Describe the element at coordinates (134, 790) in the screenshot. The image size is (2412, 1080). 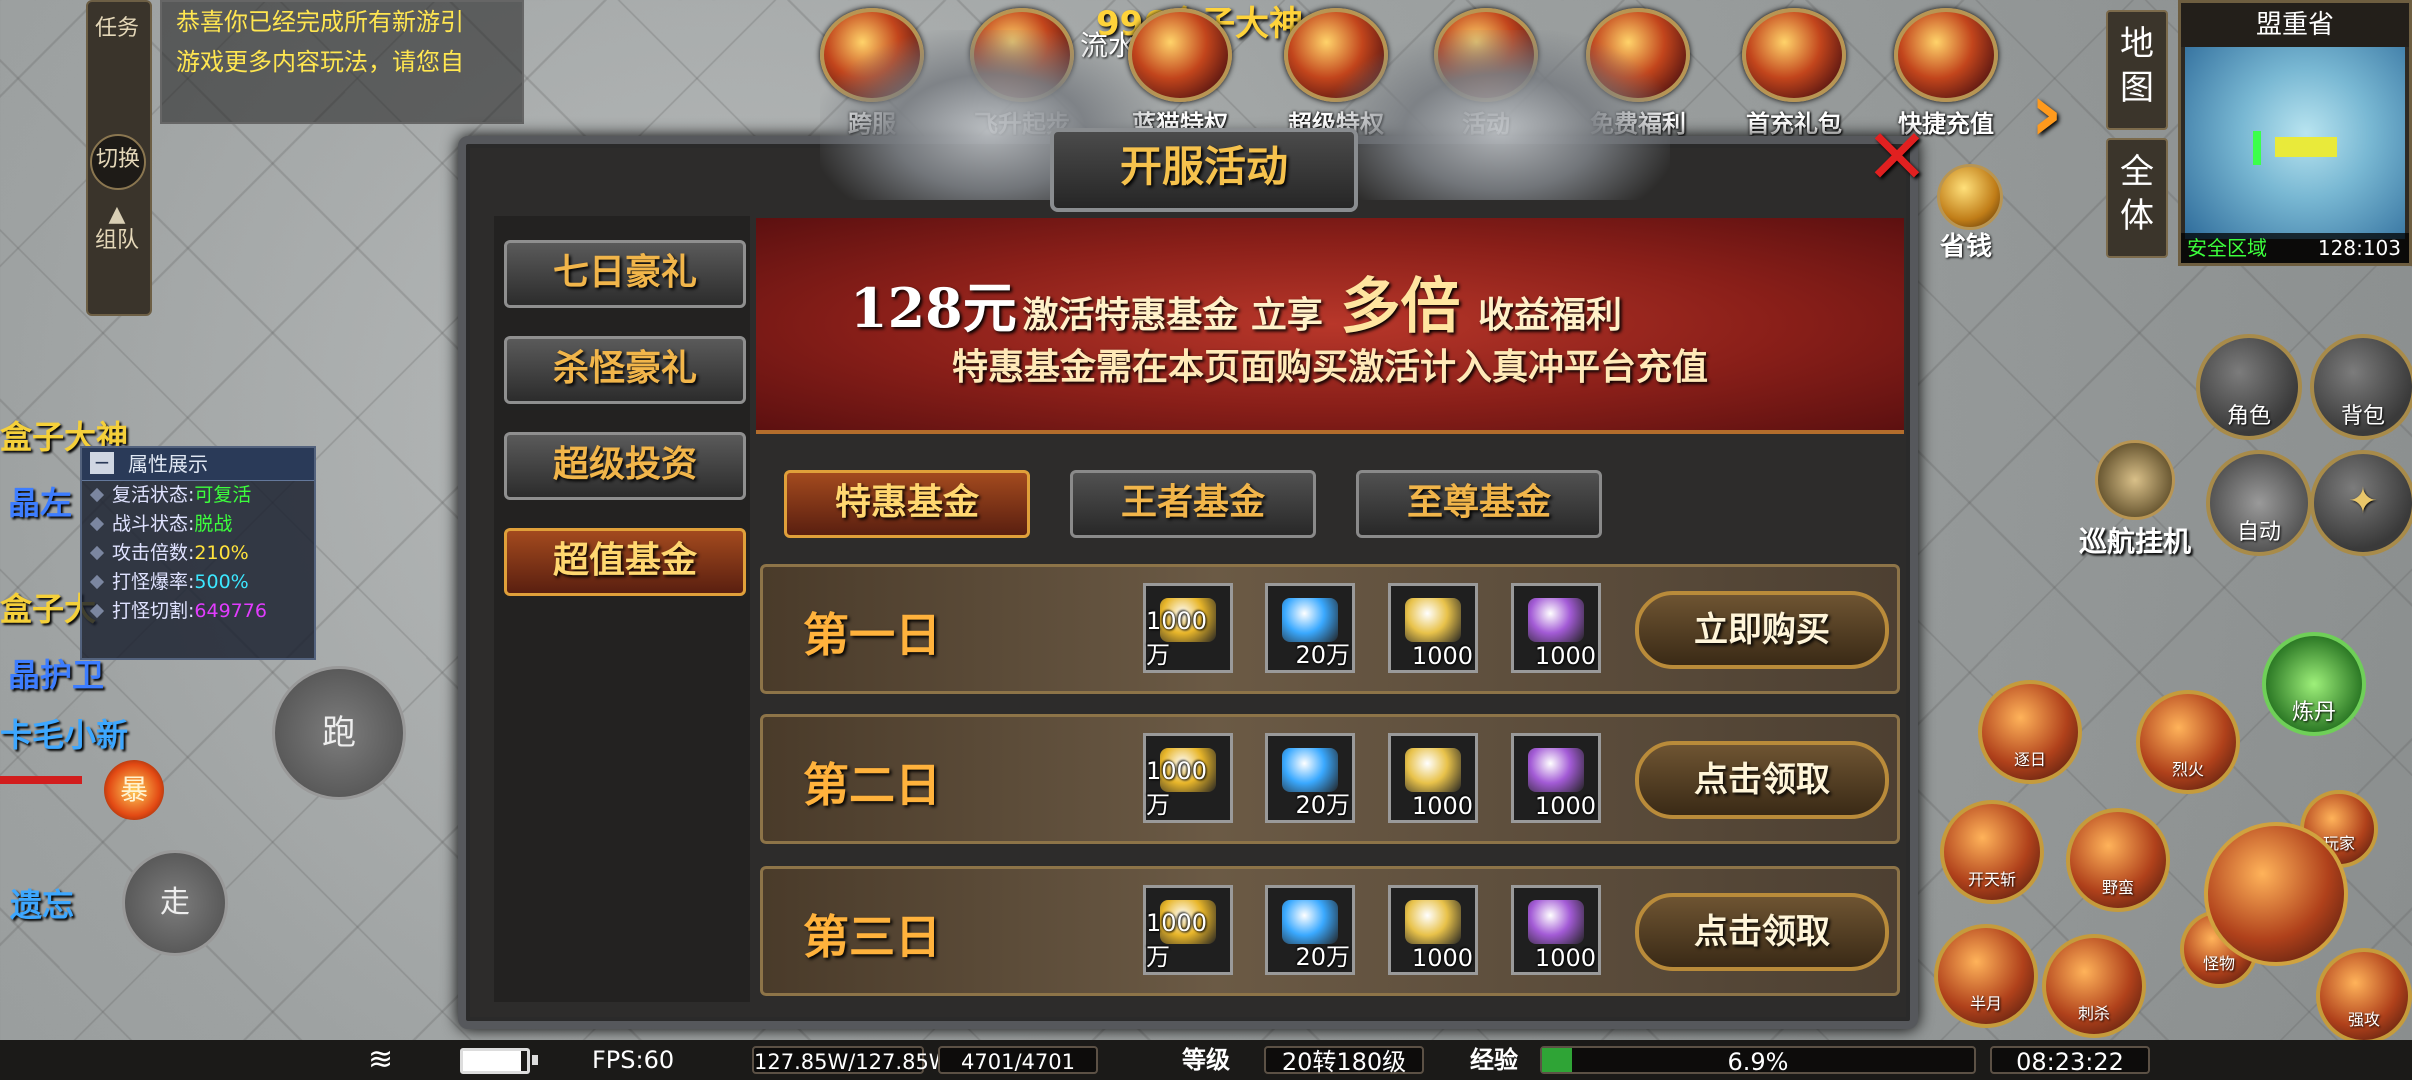
I see `explode-button: 暴` at that location.